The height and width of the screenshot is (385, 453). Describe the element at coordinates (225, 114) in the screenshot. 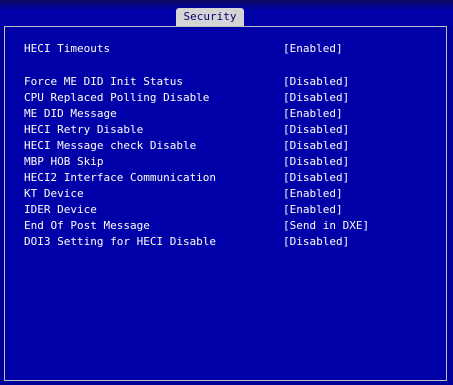

I see `setting-row-me-did-message: ME DID Message [Enabled]` at that location.